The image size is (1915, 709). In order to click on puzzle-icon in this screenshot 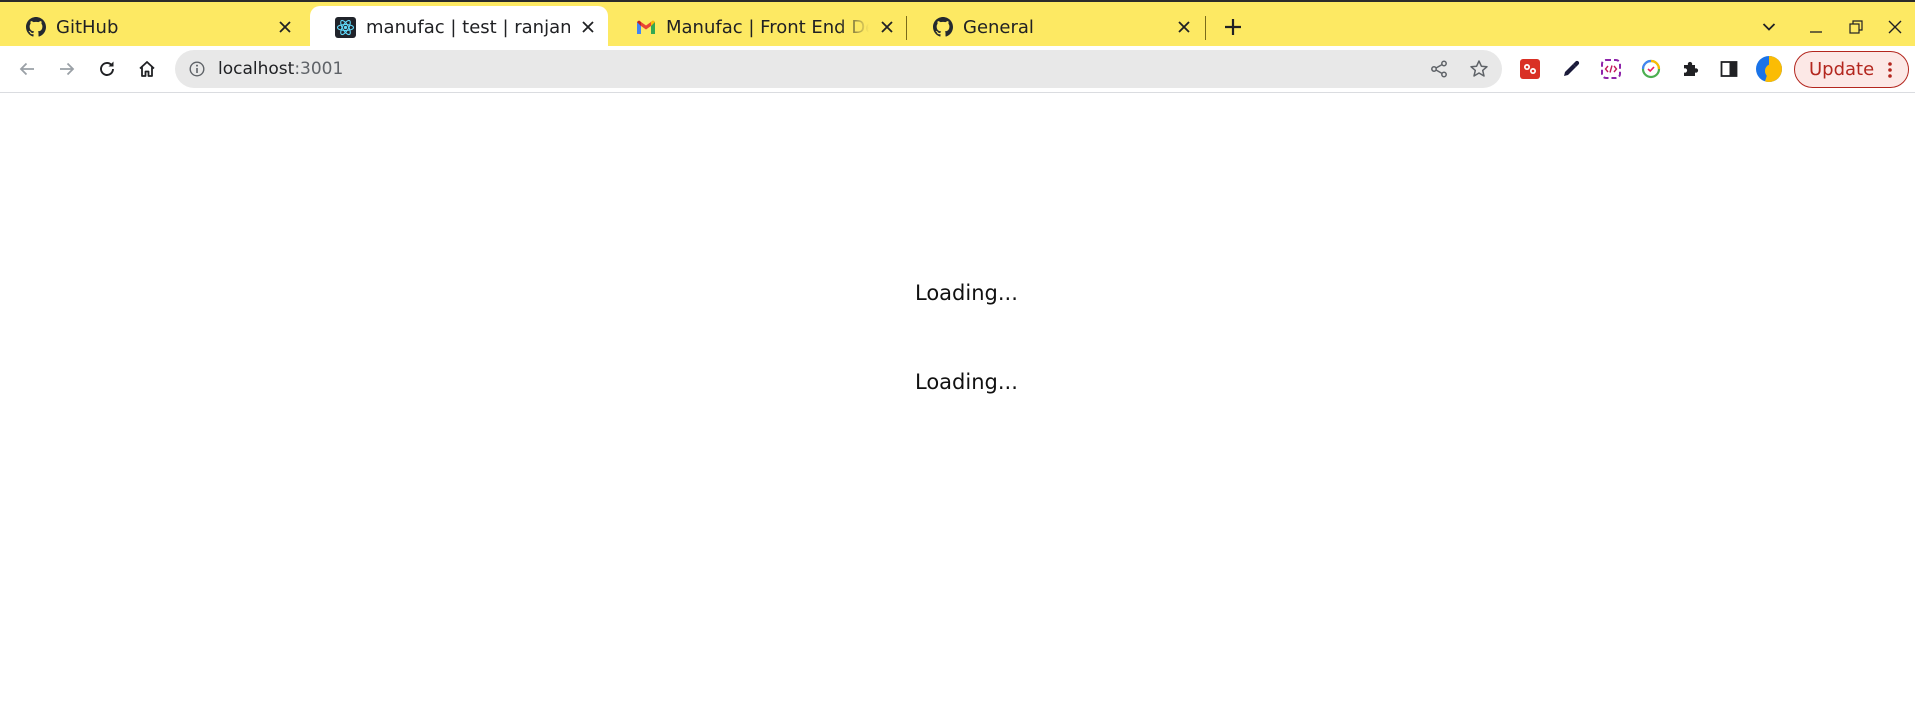, I will do `click(1691, 69)`.